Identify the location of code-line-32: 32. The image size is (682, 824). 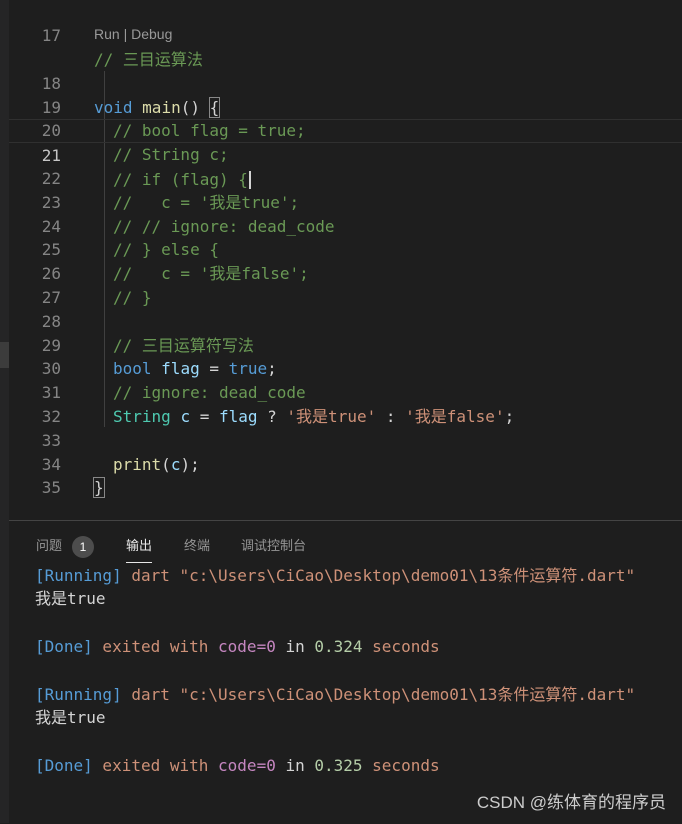
(345, 403).